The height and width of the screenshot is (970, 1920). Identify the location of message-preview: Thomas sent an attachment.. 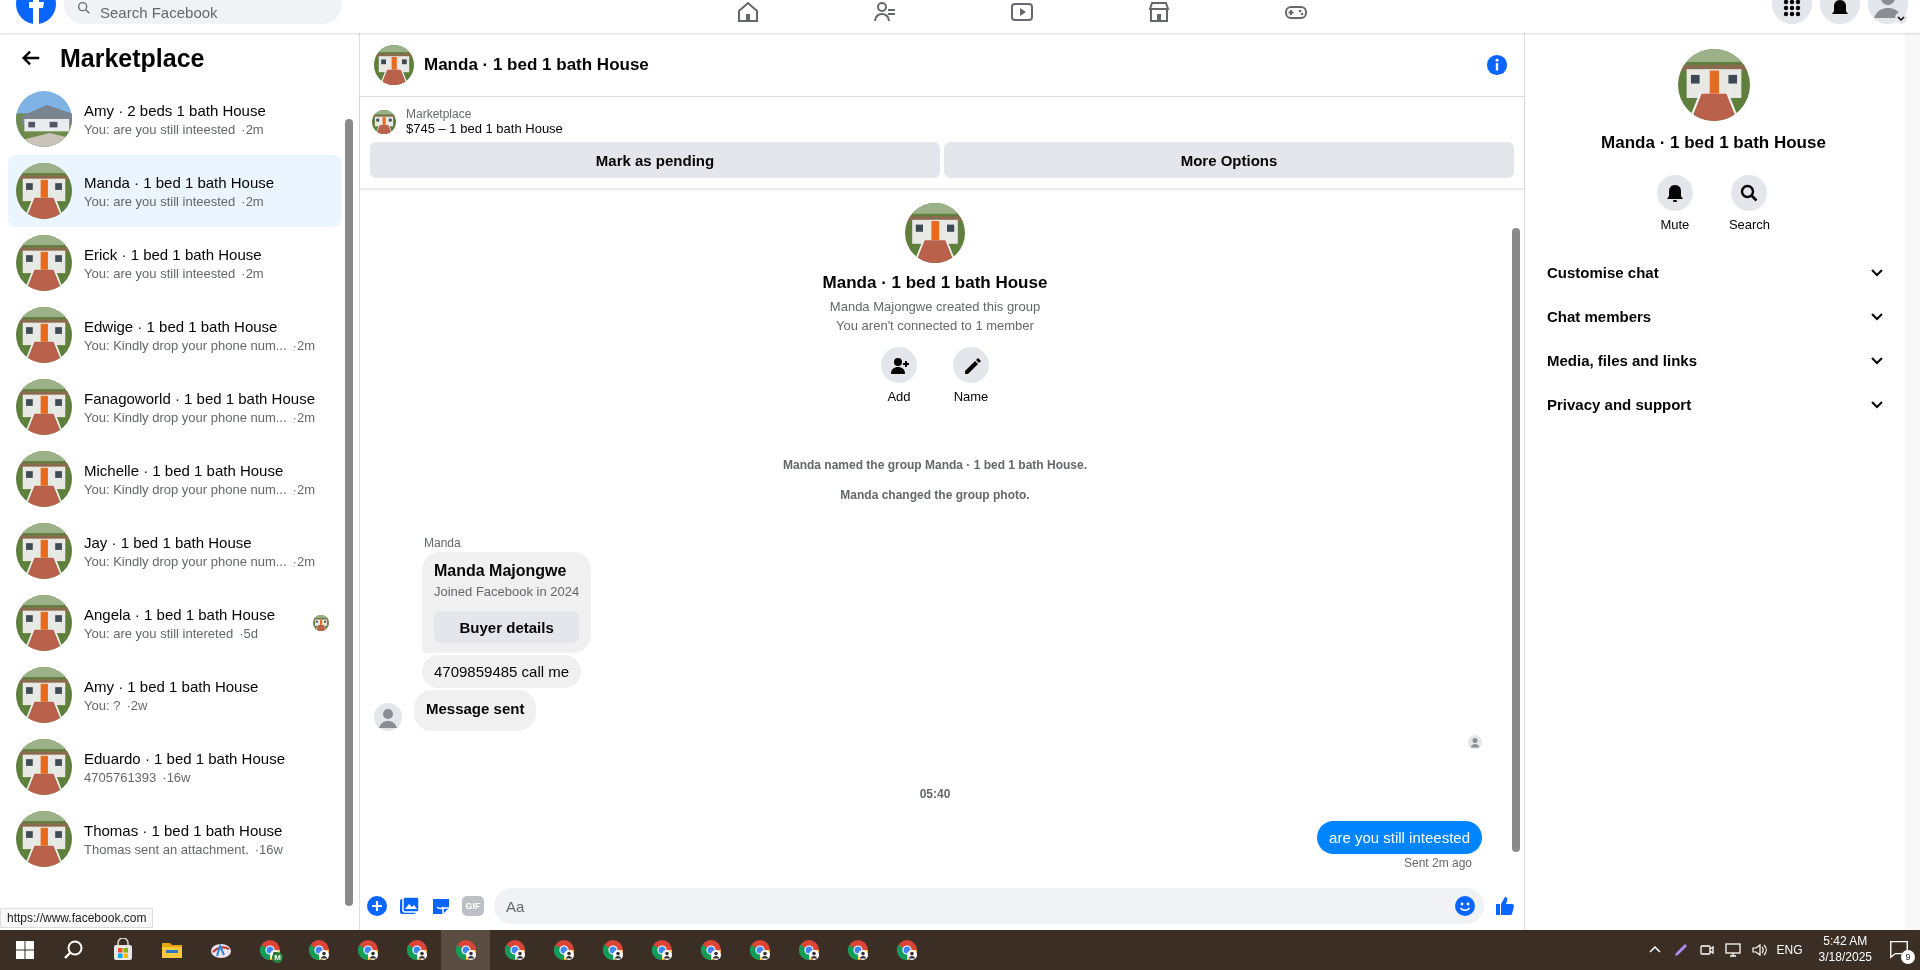
(166, 849).